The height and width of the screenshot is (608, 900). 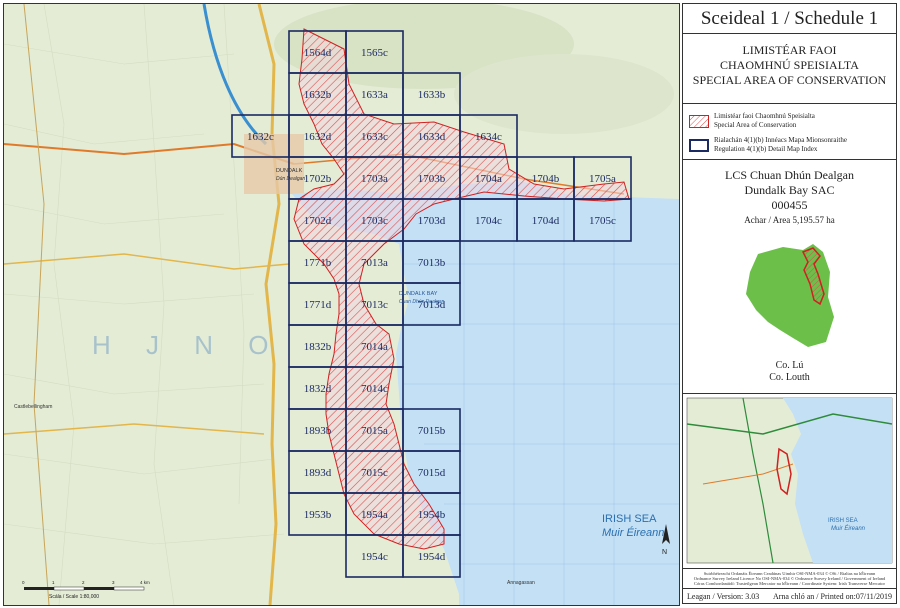 I want to click on map-tile-label: 1832b, so click(x=318, y=347).